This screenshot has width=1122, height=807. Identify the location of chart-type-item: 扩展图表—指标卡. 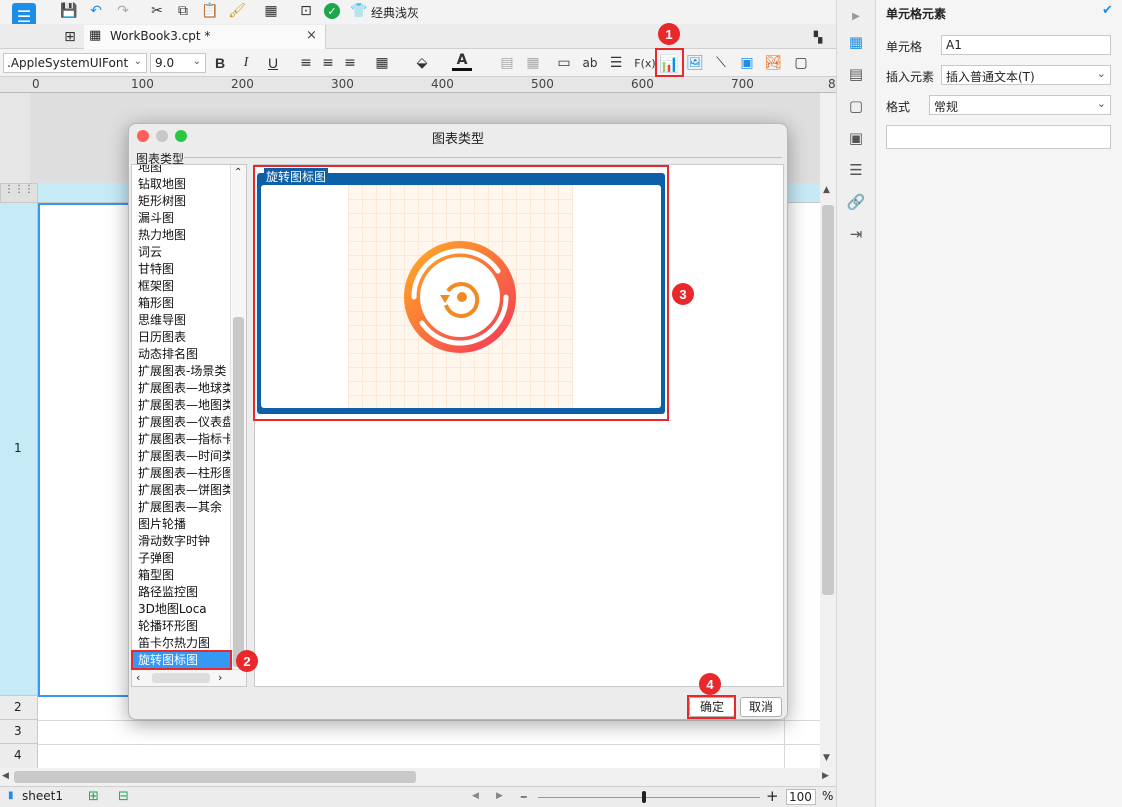
(183, 439).